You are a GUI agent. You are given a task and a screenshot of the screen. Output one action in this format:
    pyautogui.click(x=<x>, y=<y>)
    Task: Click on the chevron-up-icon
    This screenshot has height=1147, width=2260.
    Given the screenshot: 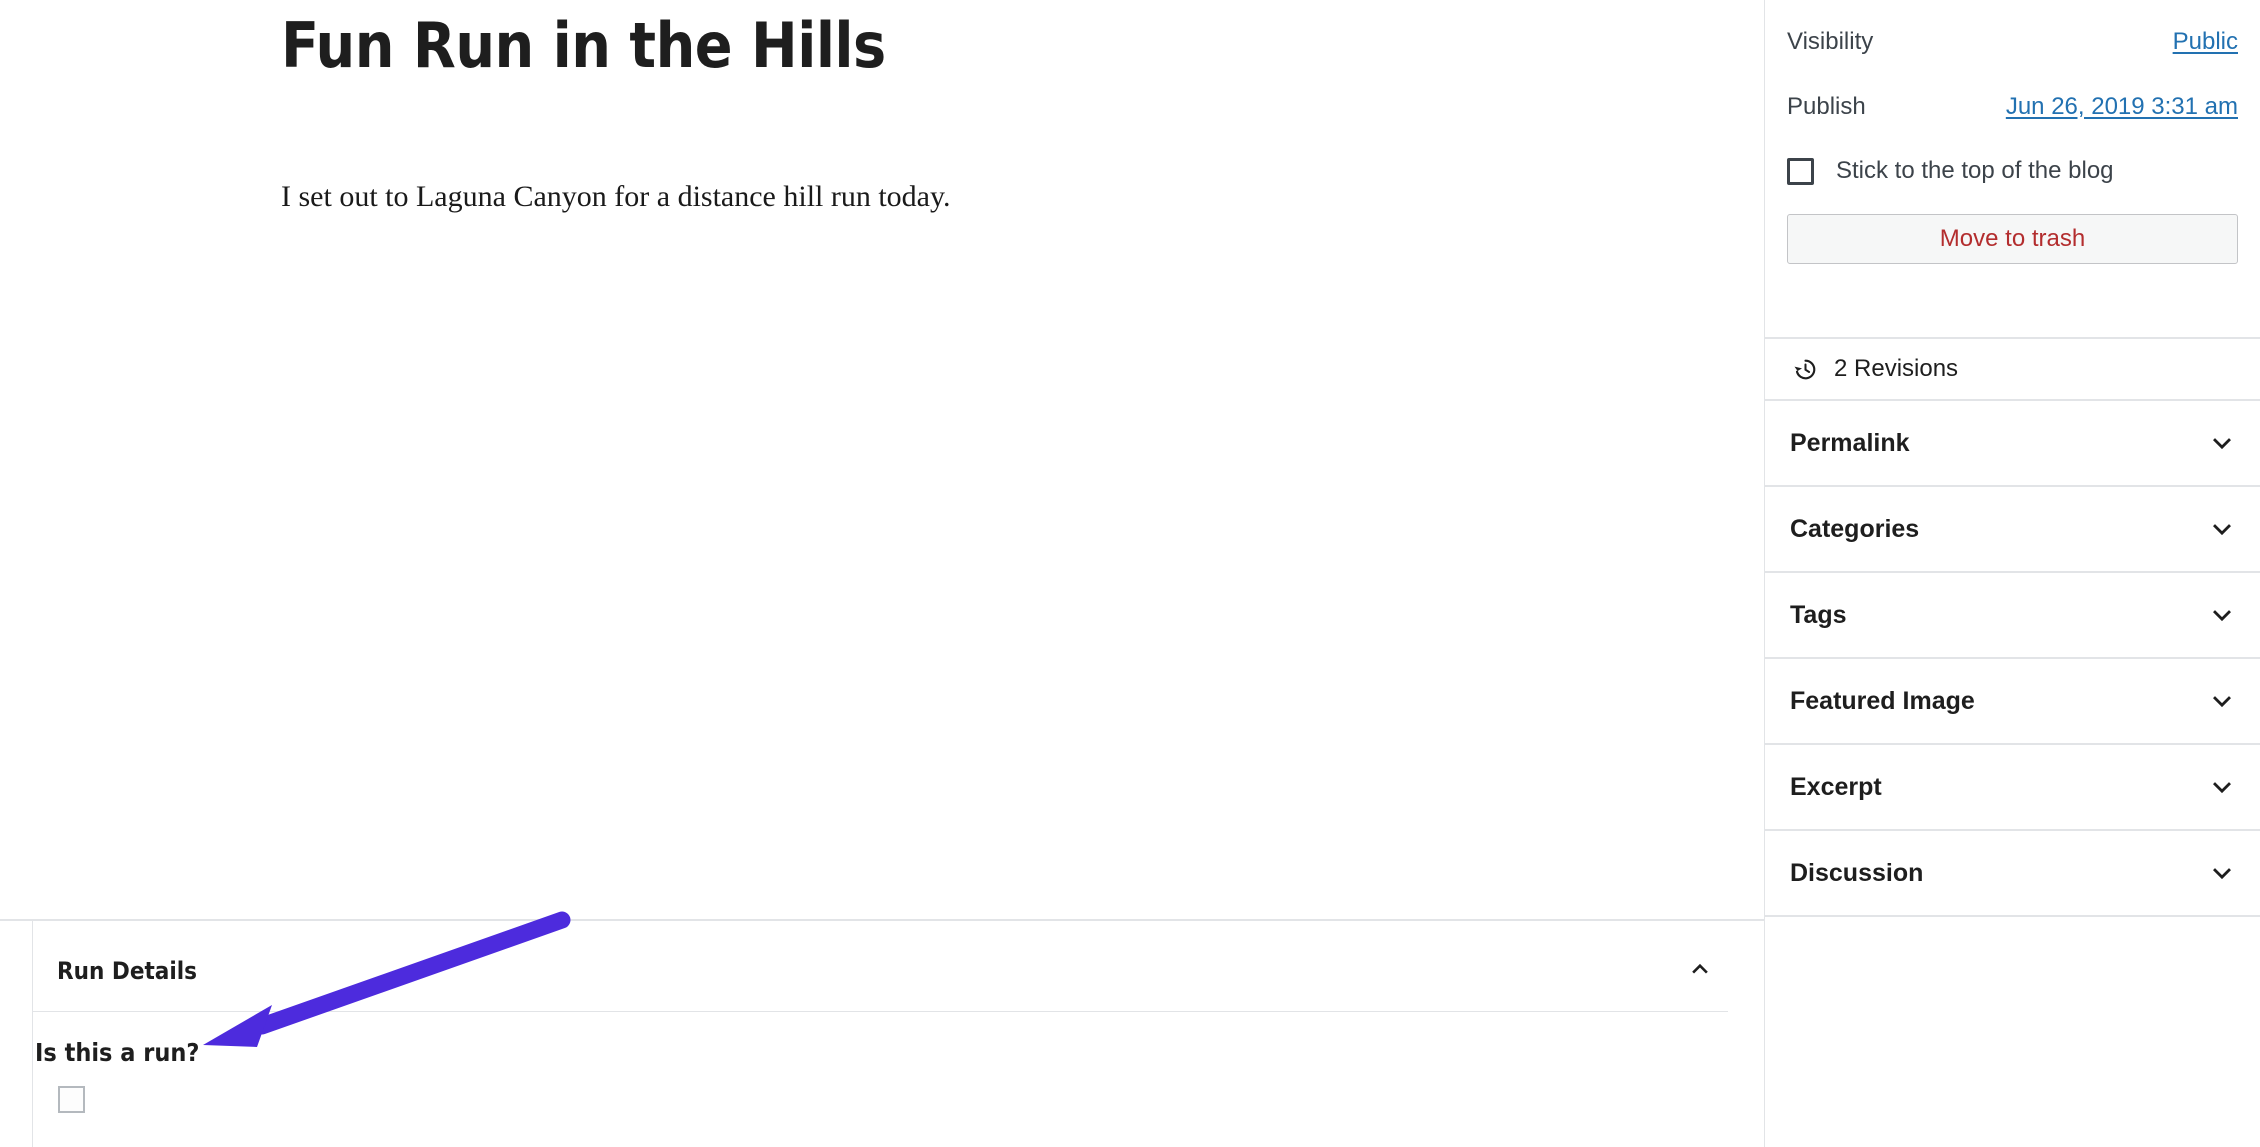 What is the action you would take?
    pyautogui.click(x=1700, y=969)
    